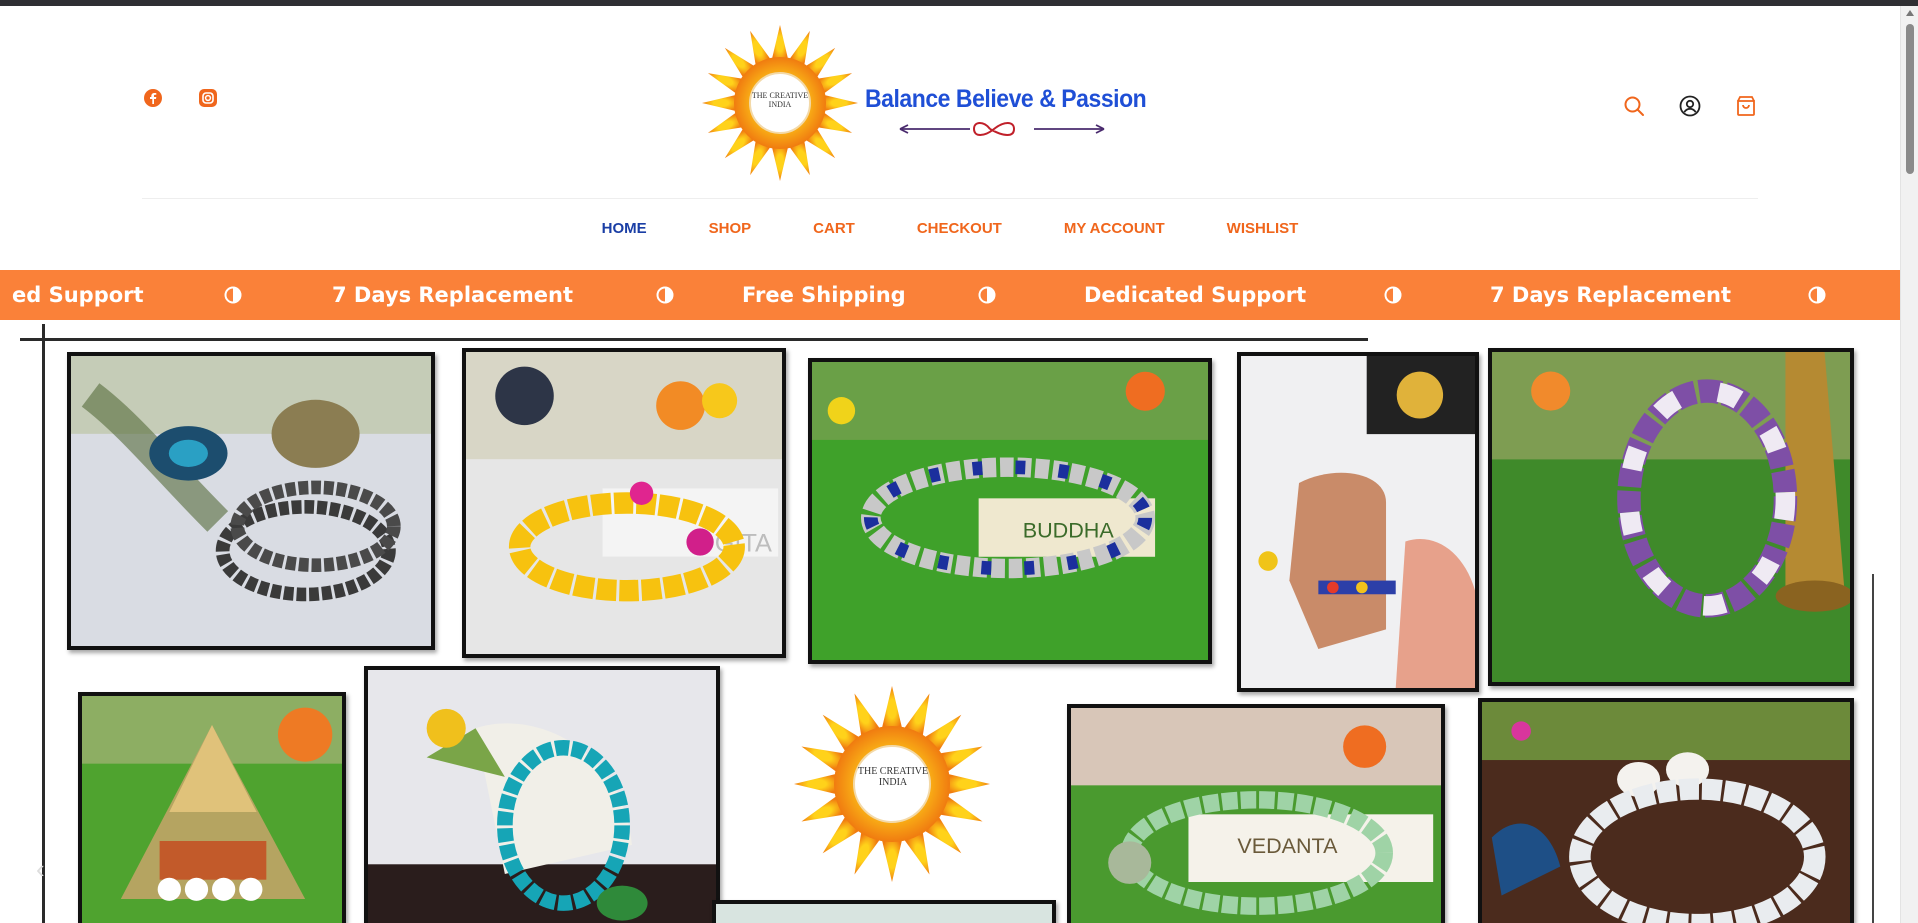 Image resolution: width=1918 pixels, height=923 pixels. What do you see at coordinates (1263, 235) in the screenshot?
I see `nav-item-wishlist: WISHLIST` at bounding box center [1263, 235].